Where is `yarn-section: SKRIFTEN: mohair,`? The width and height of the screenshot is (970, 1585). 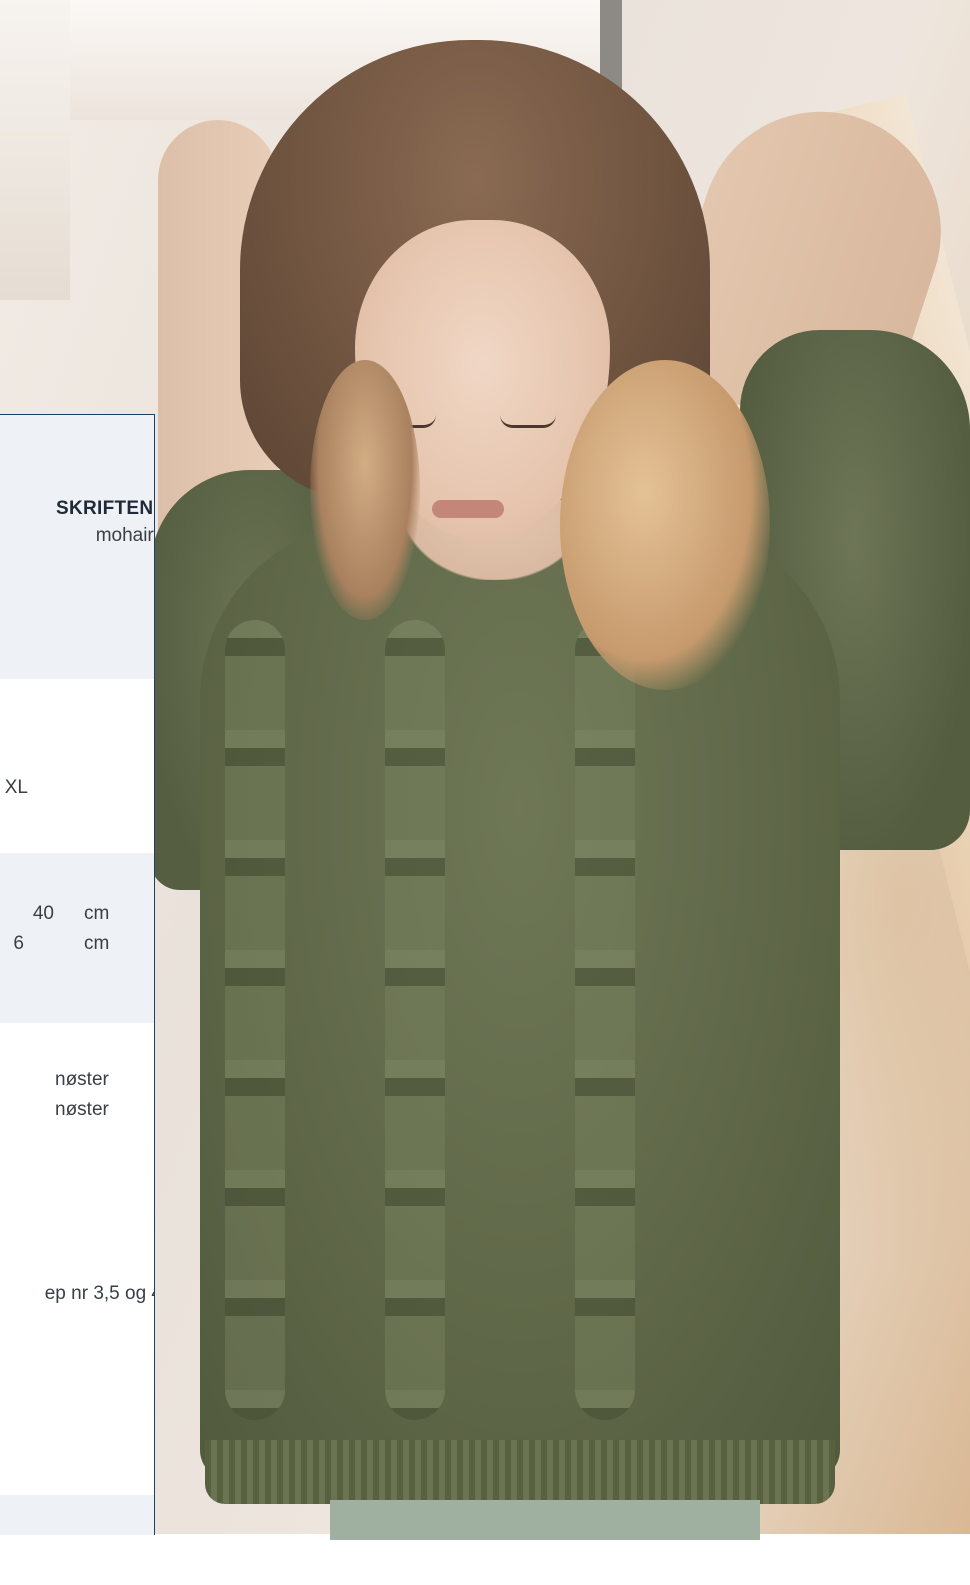 yarn-section: SKRIFTEN: mohair, is located at coordinates (77, 547).